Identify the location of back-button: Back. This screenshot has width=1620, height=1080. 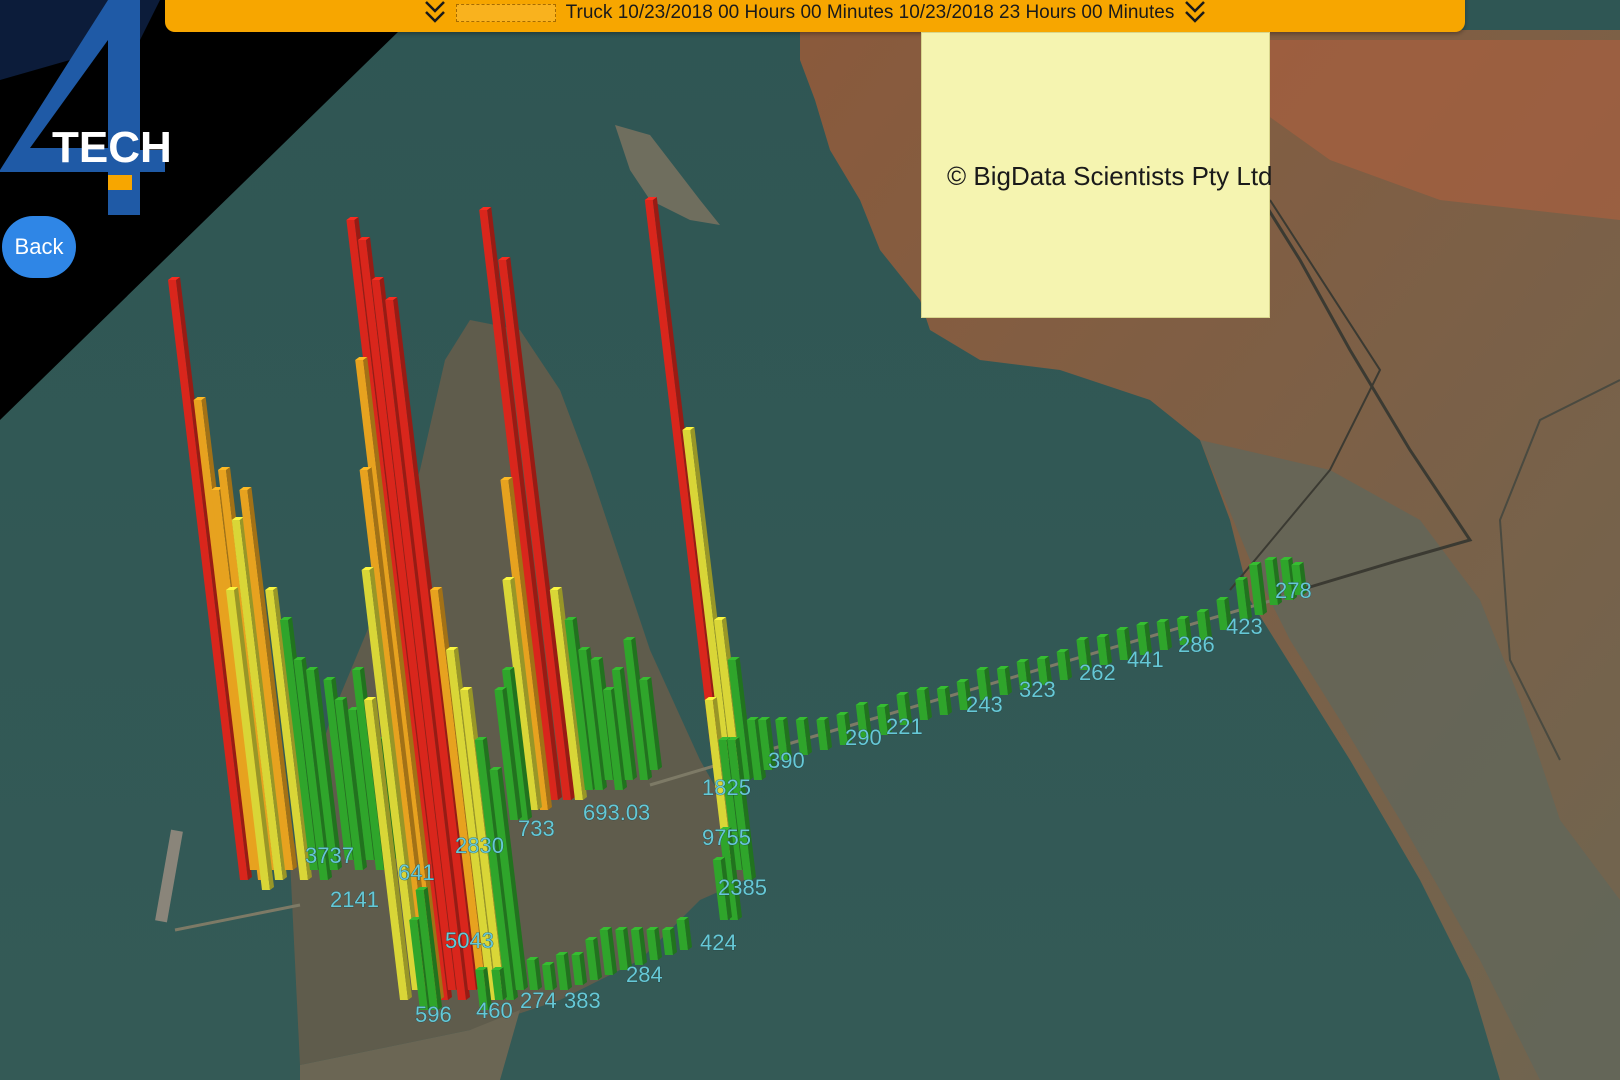
(39, 247).